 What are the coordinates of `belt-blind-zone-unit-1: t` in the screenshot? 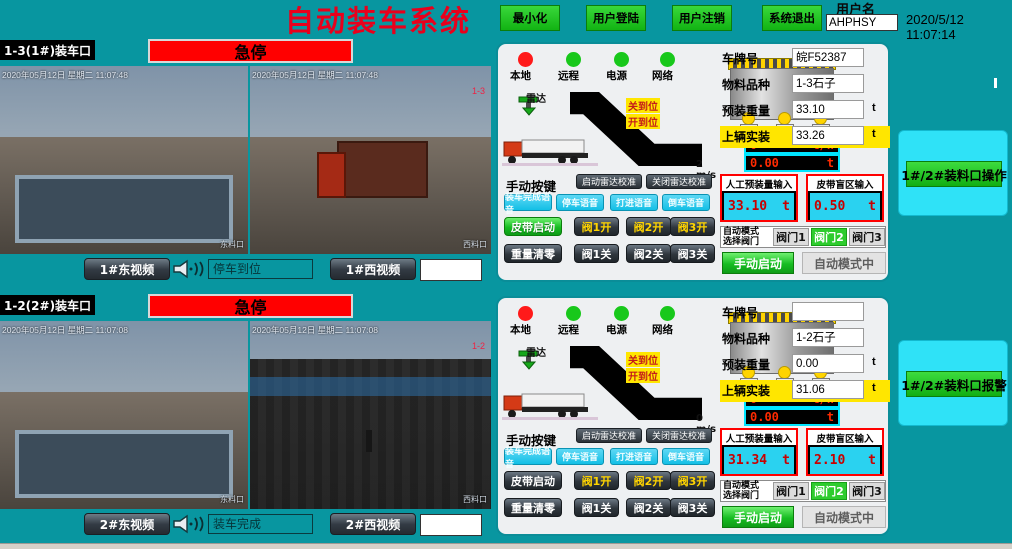 It's located at (872, 206).